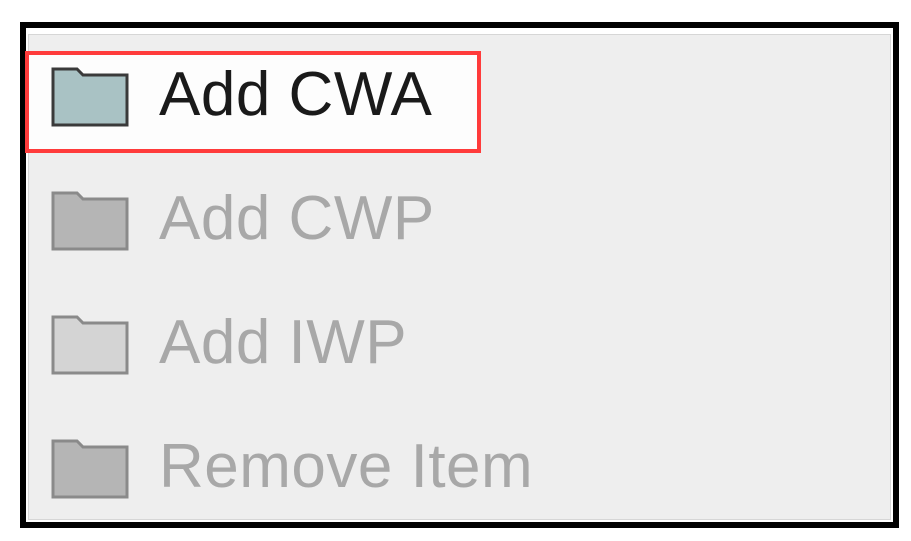 This screenshot has width=911, height=541. What do you see at coordinates (346, 466) in the screenshot?
I see `menu-item-label: Remove Item` at bounding box center [346, 466].